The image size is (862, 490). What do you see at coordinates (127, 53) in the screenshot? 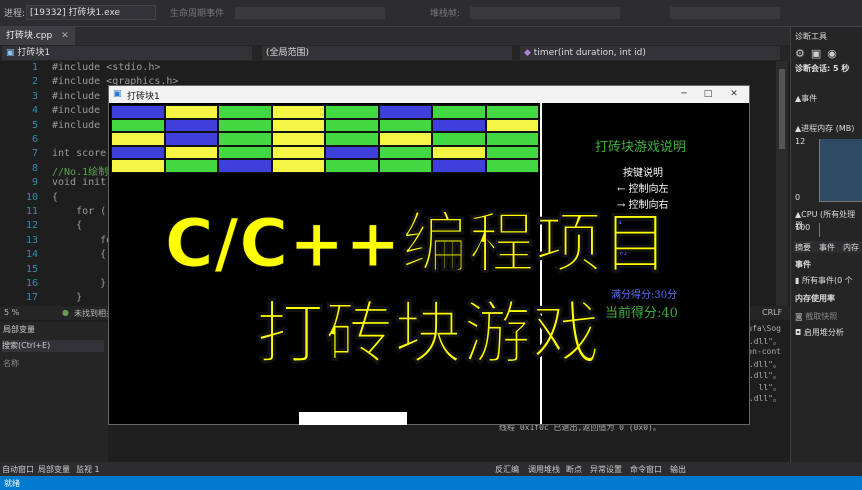
I see `project-dropdown: ▣ 打砖块1` at bounding box center [127, 53].